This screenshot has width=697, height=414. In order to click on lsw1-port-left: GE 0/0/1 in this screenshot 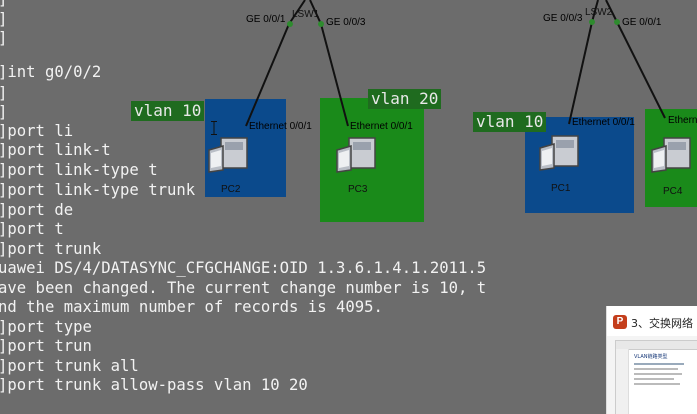, I will do `click(266, 19)`.